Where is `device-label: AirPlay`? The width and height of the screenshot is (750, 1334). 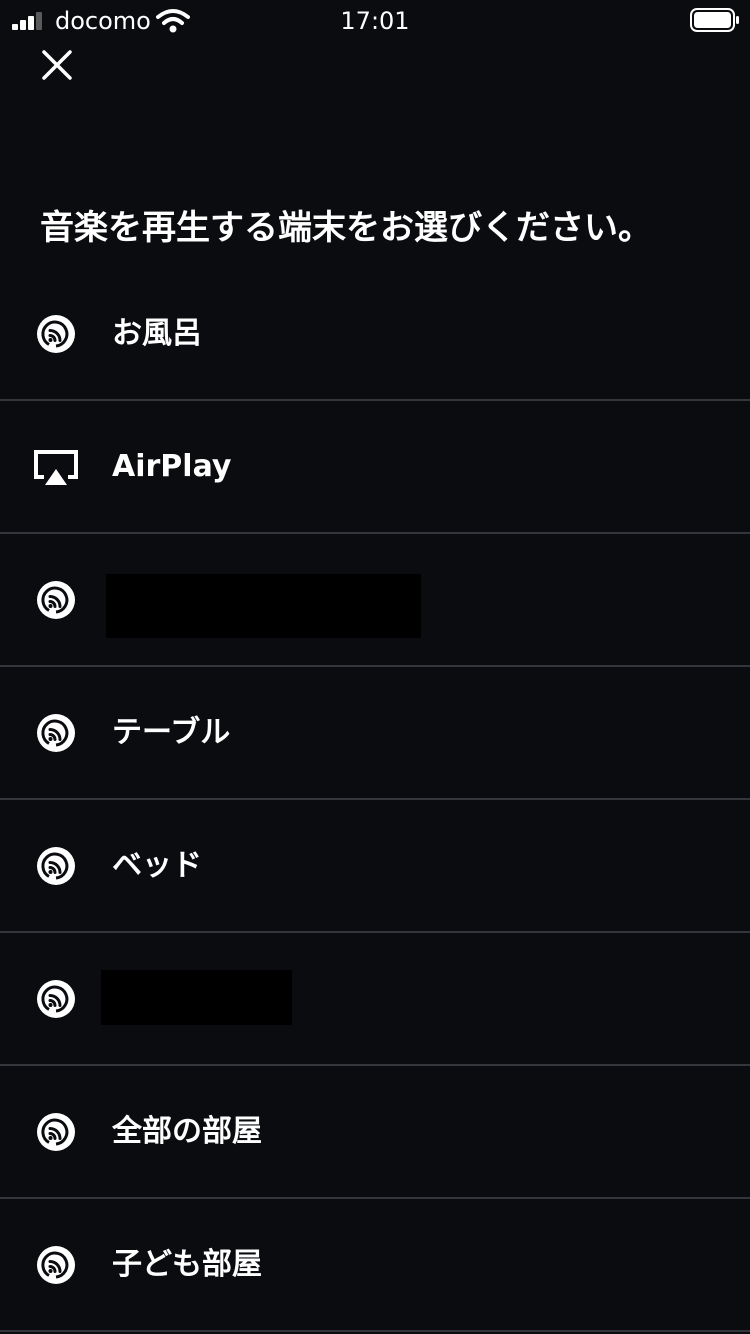
device-label: AirPlay is located at coordinates (172, 466).